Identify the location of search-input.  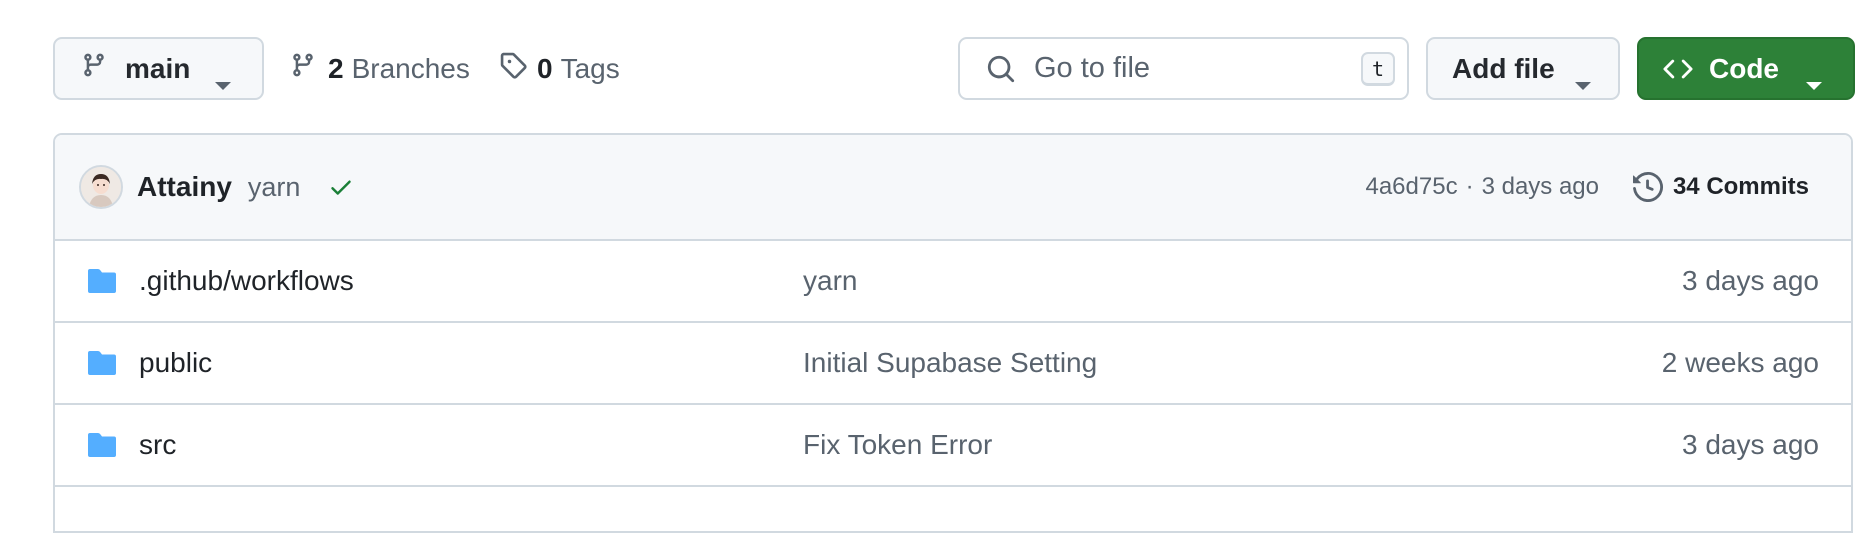
(1184, 68).